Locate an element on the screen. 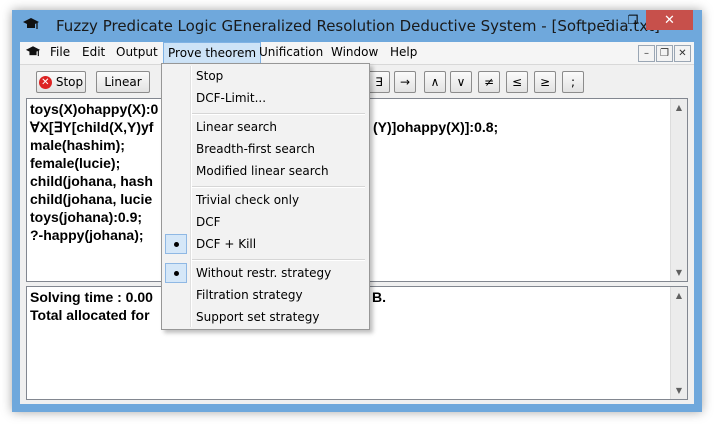 The height and width of the screenshot is (429, 716). code-line: female(lucie); is located at coordinates (75, 163).